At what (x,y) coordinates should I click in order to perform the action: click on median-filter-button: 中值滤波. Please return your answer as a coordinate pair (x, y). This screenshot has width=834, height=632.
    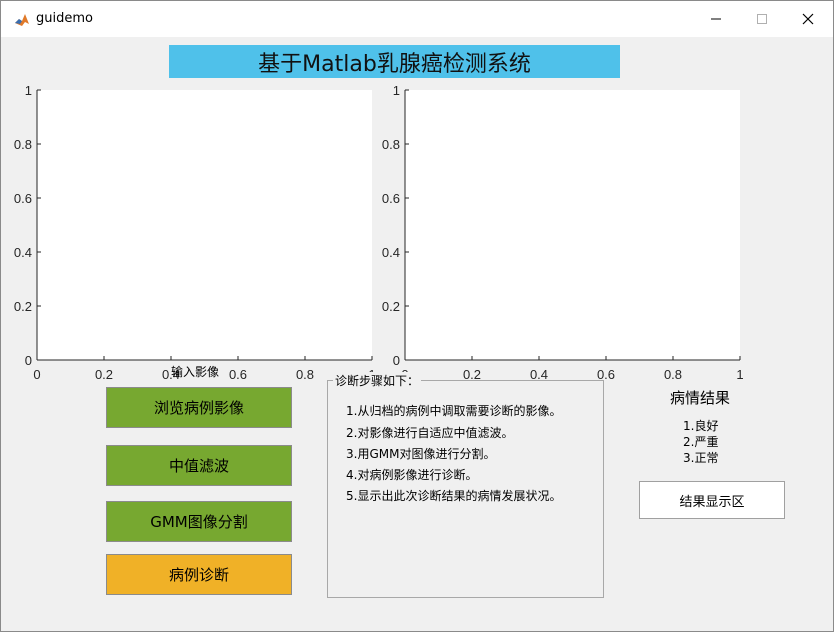
    Looking at the image, I should click on (199, 465).